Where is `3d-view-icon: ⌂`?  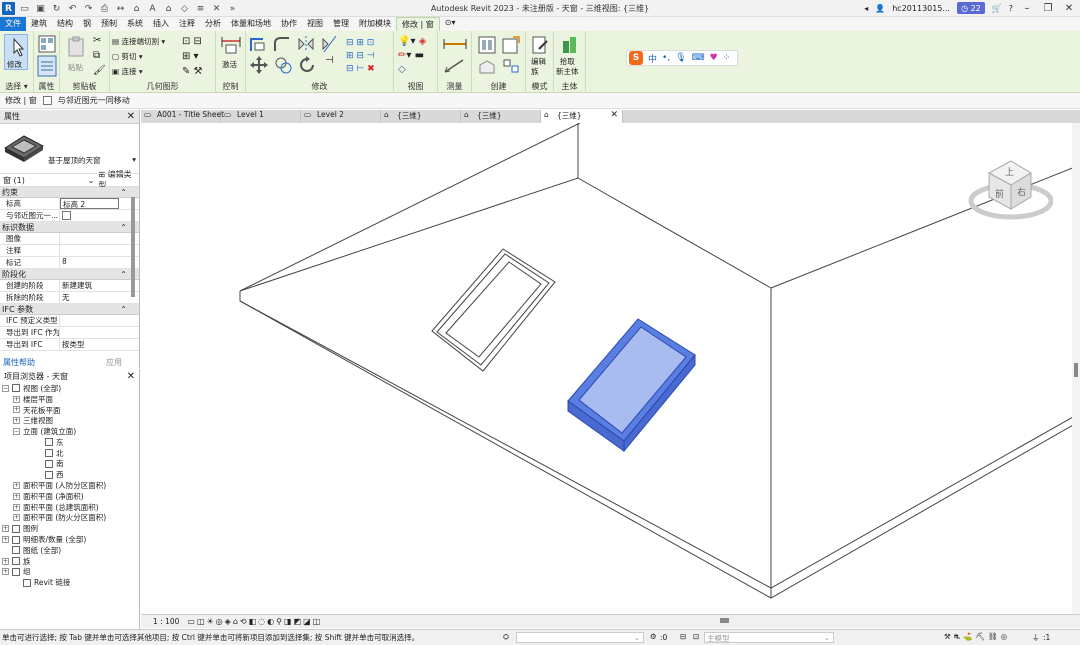 3d-view-icon: ⌂ is located at coordinates (168, 9).